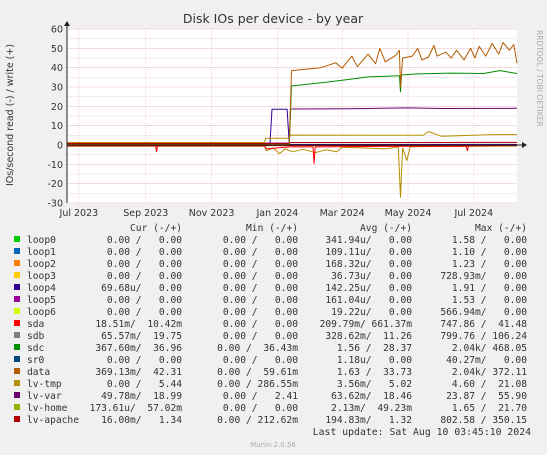 This screenshot has height=455, width=547. Describe the element at coordinates (374, 348) in the screenshot. I see `legend-value-avg: 1.56 / 28.37` at that location.